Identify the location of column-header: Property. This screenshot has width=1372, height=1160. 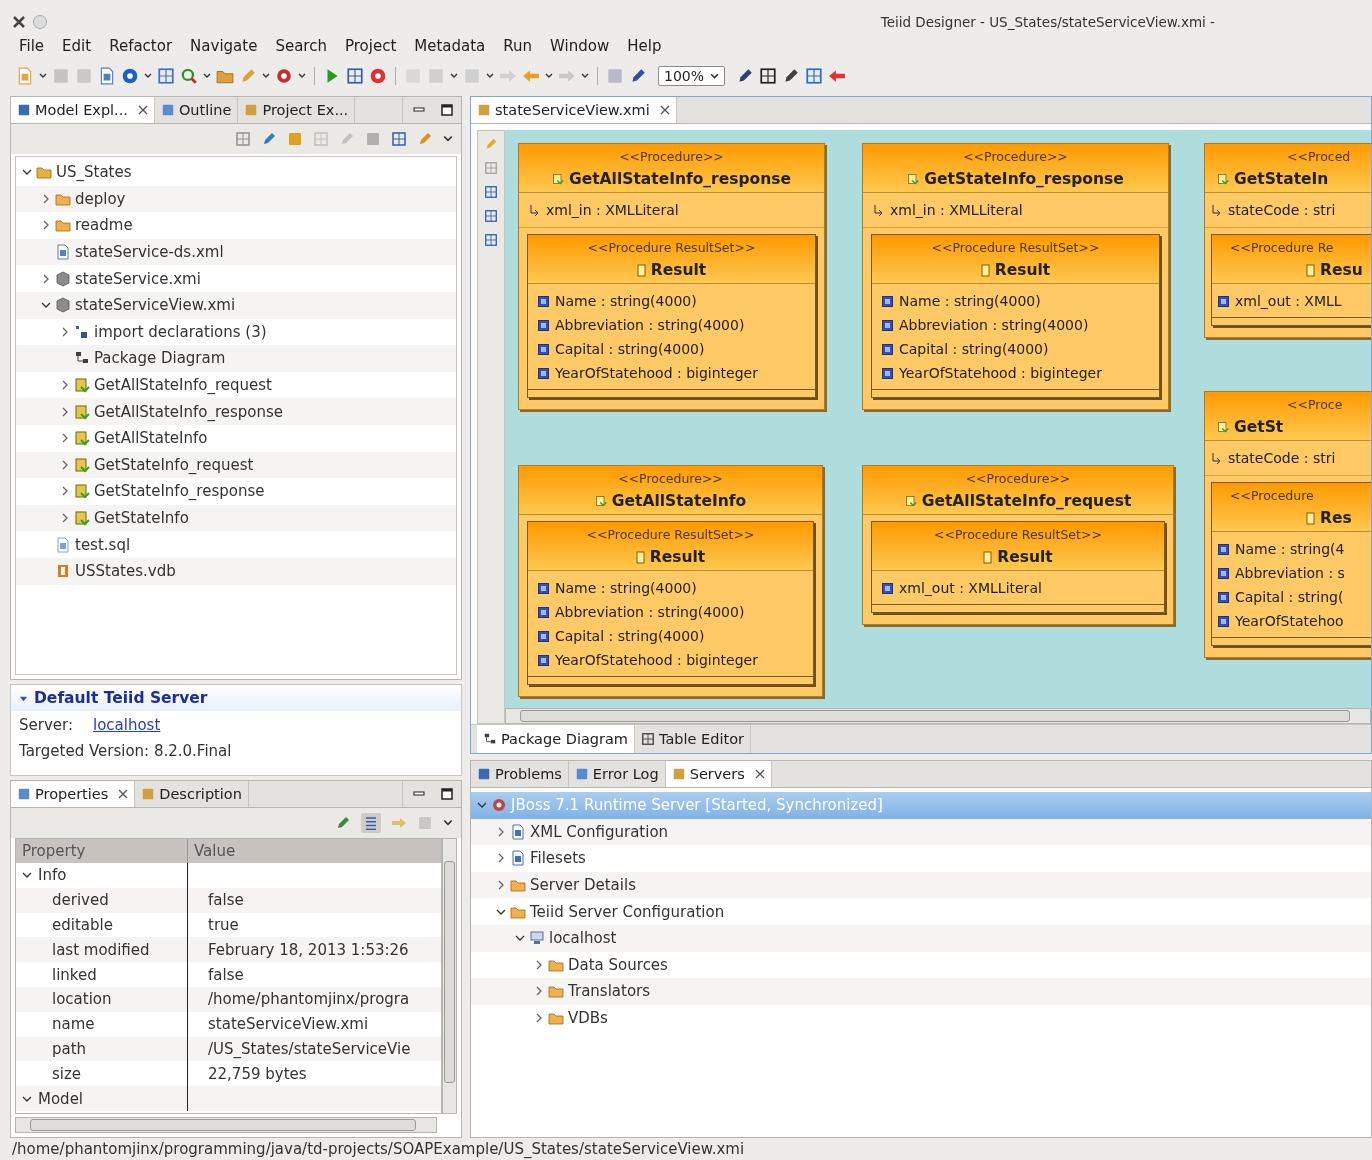
(102, 851).